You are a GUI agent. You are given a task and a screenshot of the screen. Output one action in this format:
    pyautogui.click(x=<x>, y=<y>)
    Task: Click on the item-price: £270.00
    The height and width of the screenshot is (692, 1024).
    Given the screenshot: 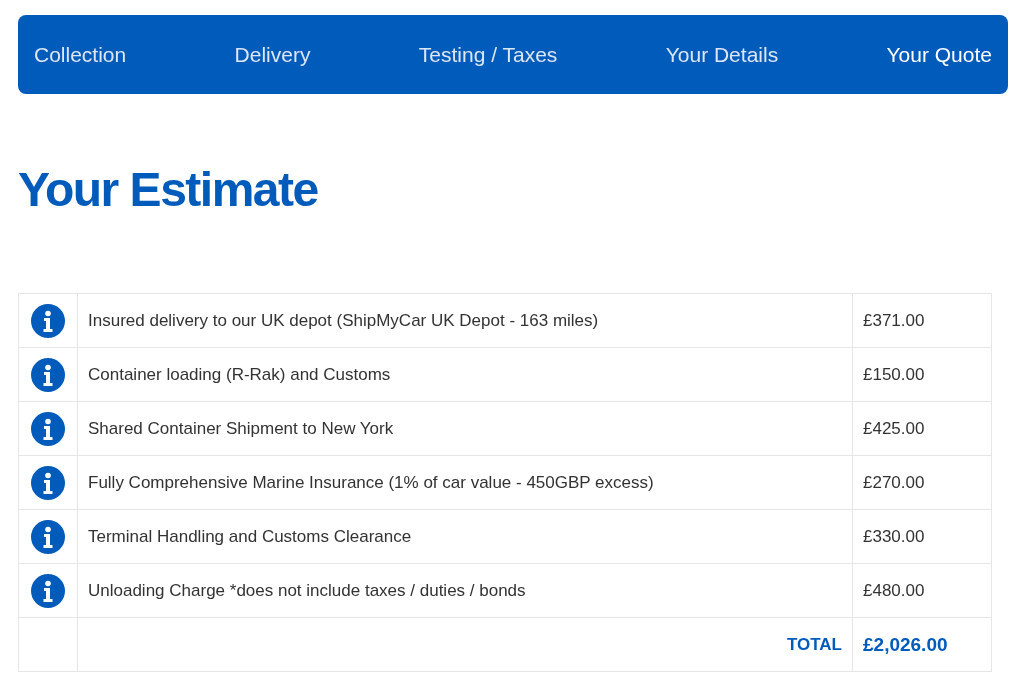 What is the action you would take?
    pyautogui.click(x=894, y=482)
    